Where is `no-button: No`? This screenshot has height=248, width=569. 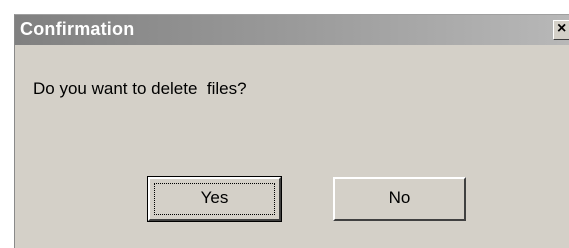 no-button: No is located at coordinates (399, 199).